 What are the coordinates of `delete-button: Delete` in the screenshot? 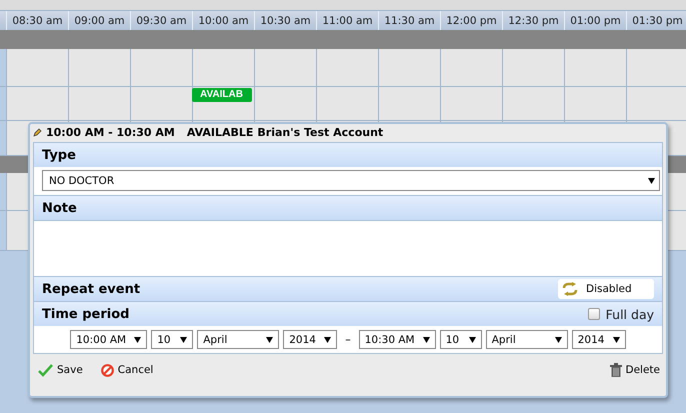 It's located at (635, 370).